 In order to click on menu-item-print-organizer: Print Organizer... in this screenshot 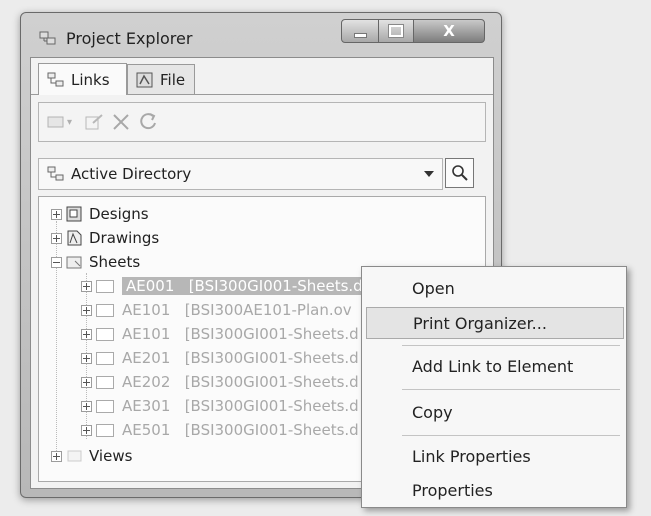, I will do `click(495, 323)`.